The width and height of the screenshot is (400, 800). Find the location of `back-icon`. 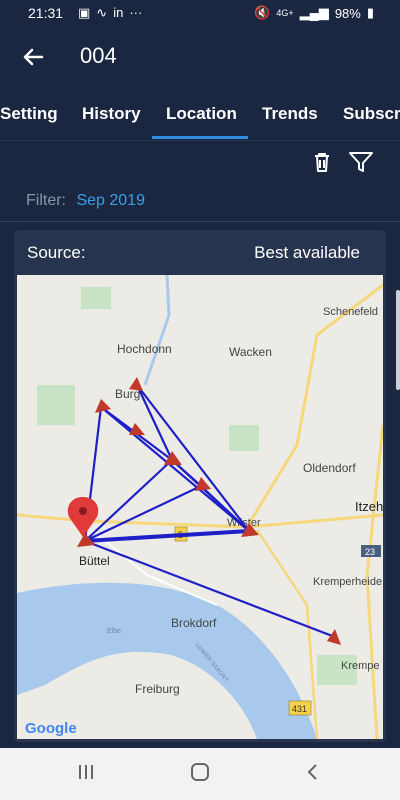

back-icon is located at coordinates (313, 775).